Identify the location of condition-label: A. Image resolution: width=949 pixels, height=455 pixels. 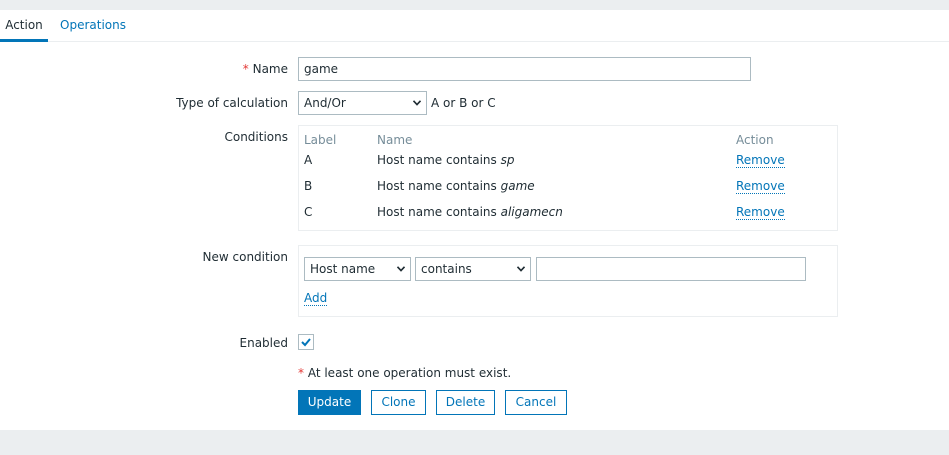
(308, 160).